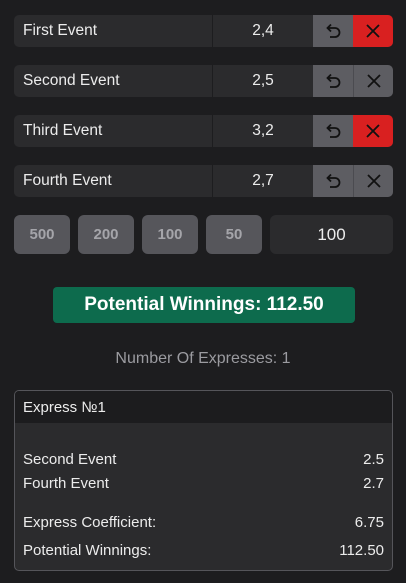  Describe the element at coordinates (263, 180) in the screenshot. I see `event-coefficient: 2,7` at that location.